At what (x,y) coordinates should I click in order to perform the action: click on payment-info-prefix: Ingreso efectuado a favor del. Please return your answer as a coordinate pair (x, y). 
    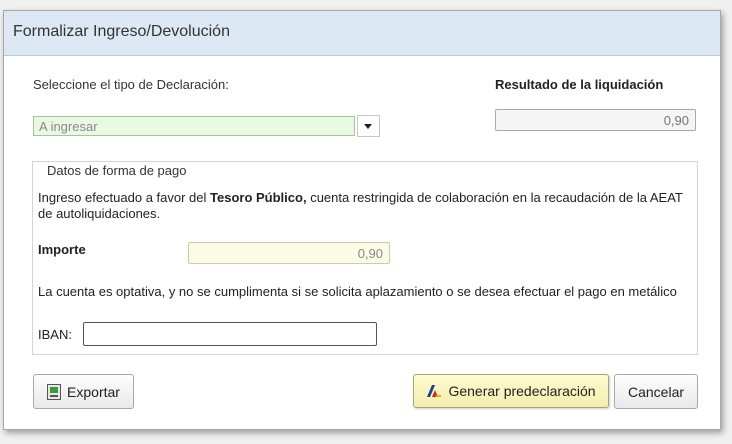
    Looking at the image, I should click on (122, 197).